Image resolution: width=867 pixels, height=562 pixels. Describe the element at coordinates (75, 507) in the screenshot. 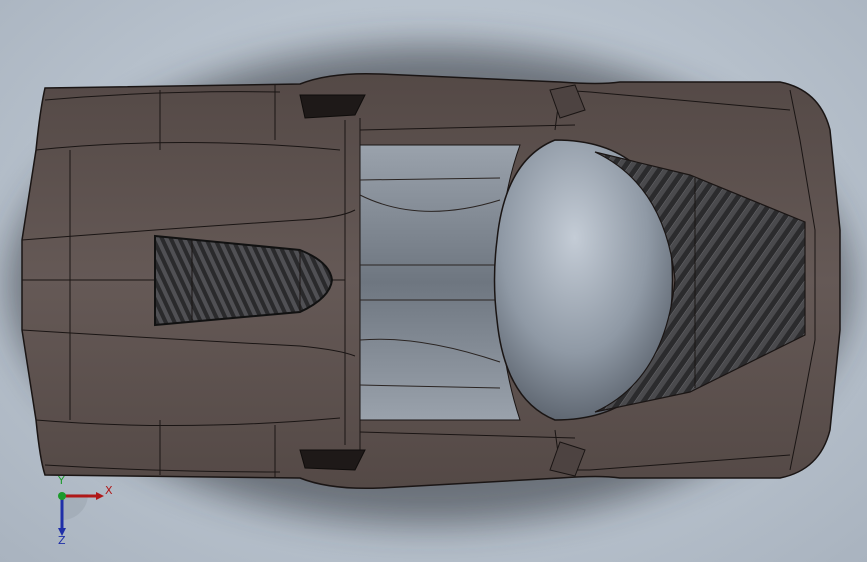

I see `triad-plane` at that location.